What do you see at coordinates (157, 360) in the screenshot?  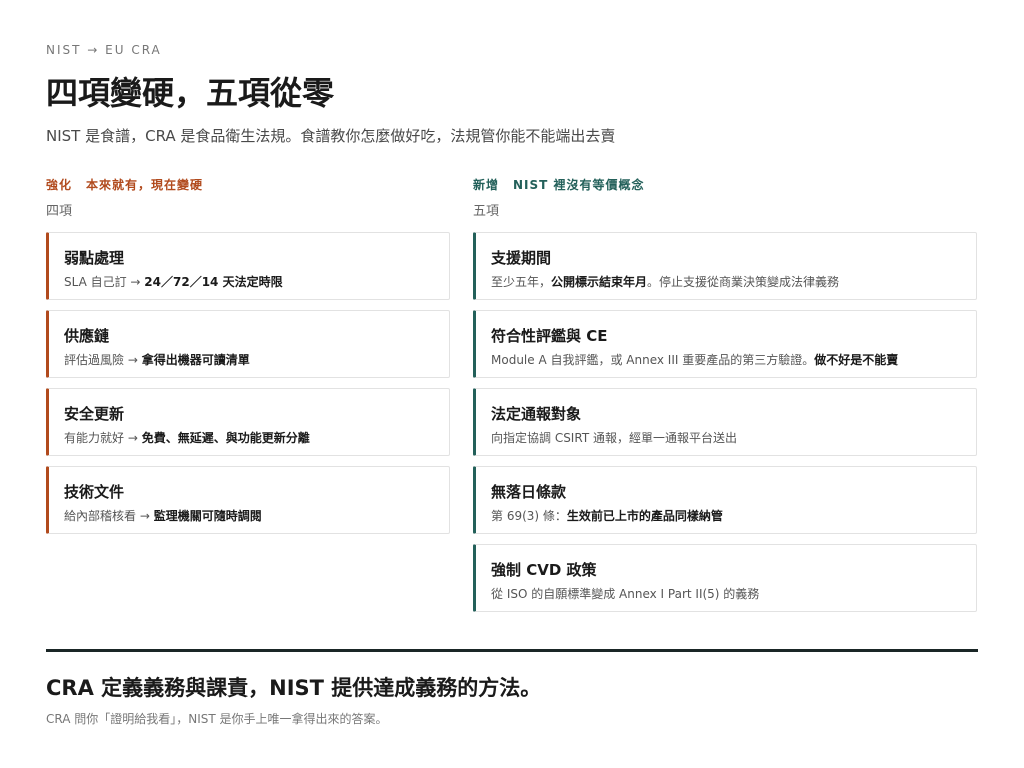 I see `card-description: 評估過風險 → 拿得出機器可讀清單` at bounding box center [157, 360].